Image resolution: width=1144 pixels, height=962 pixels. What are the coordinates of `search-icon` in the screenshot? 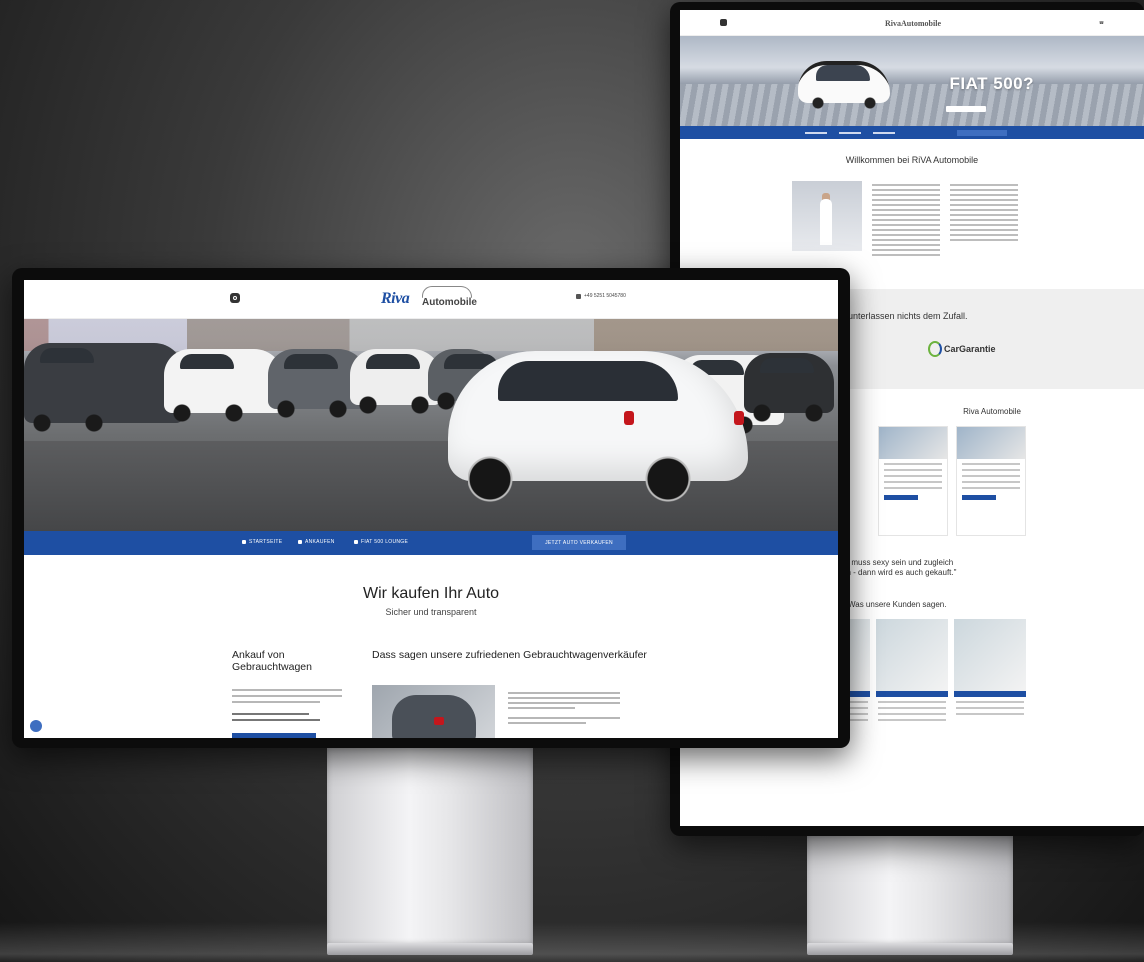 It's located at (300, 542).